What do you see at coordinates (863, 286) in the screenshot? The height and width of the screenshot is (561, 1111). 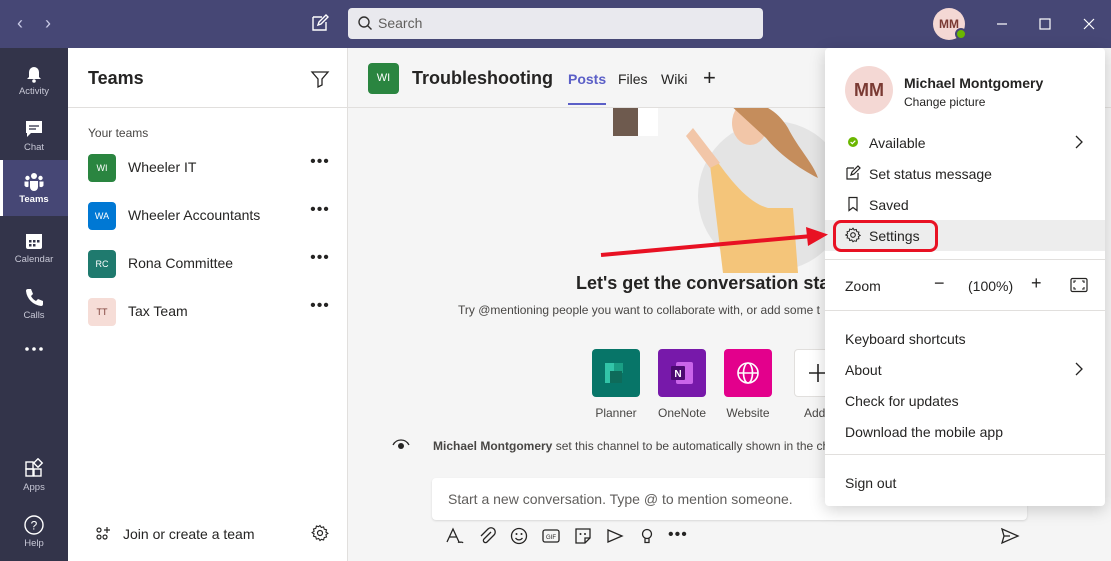 I see `zoom-label: Zoom` at bounding box center [863, 286].